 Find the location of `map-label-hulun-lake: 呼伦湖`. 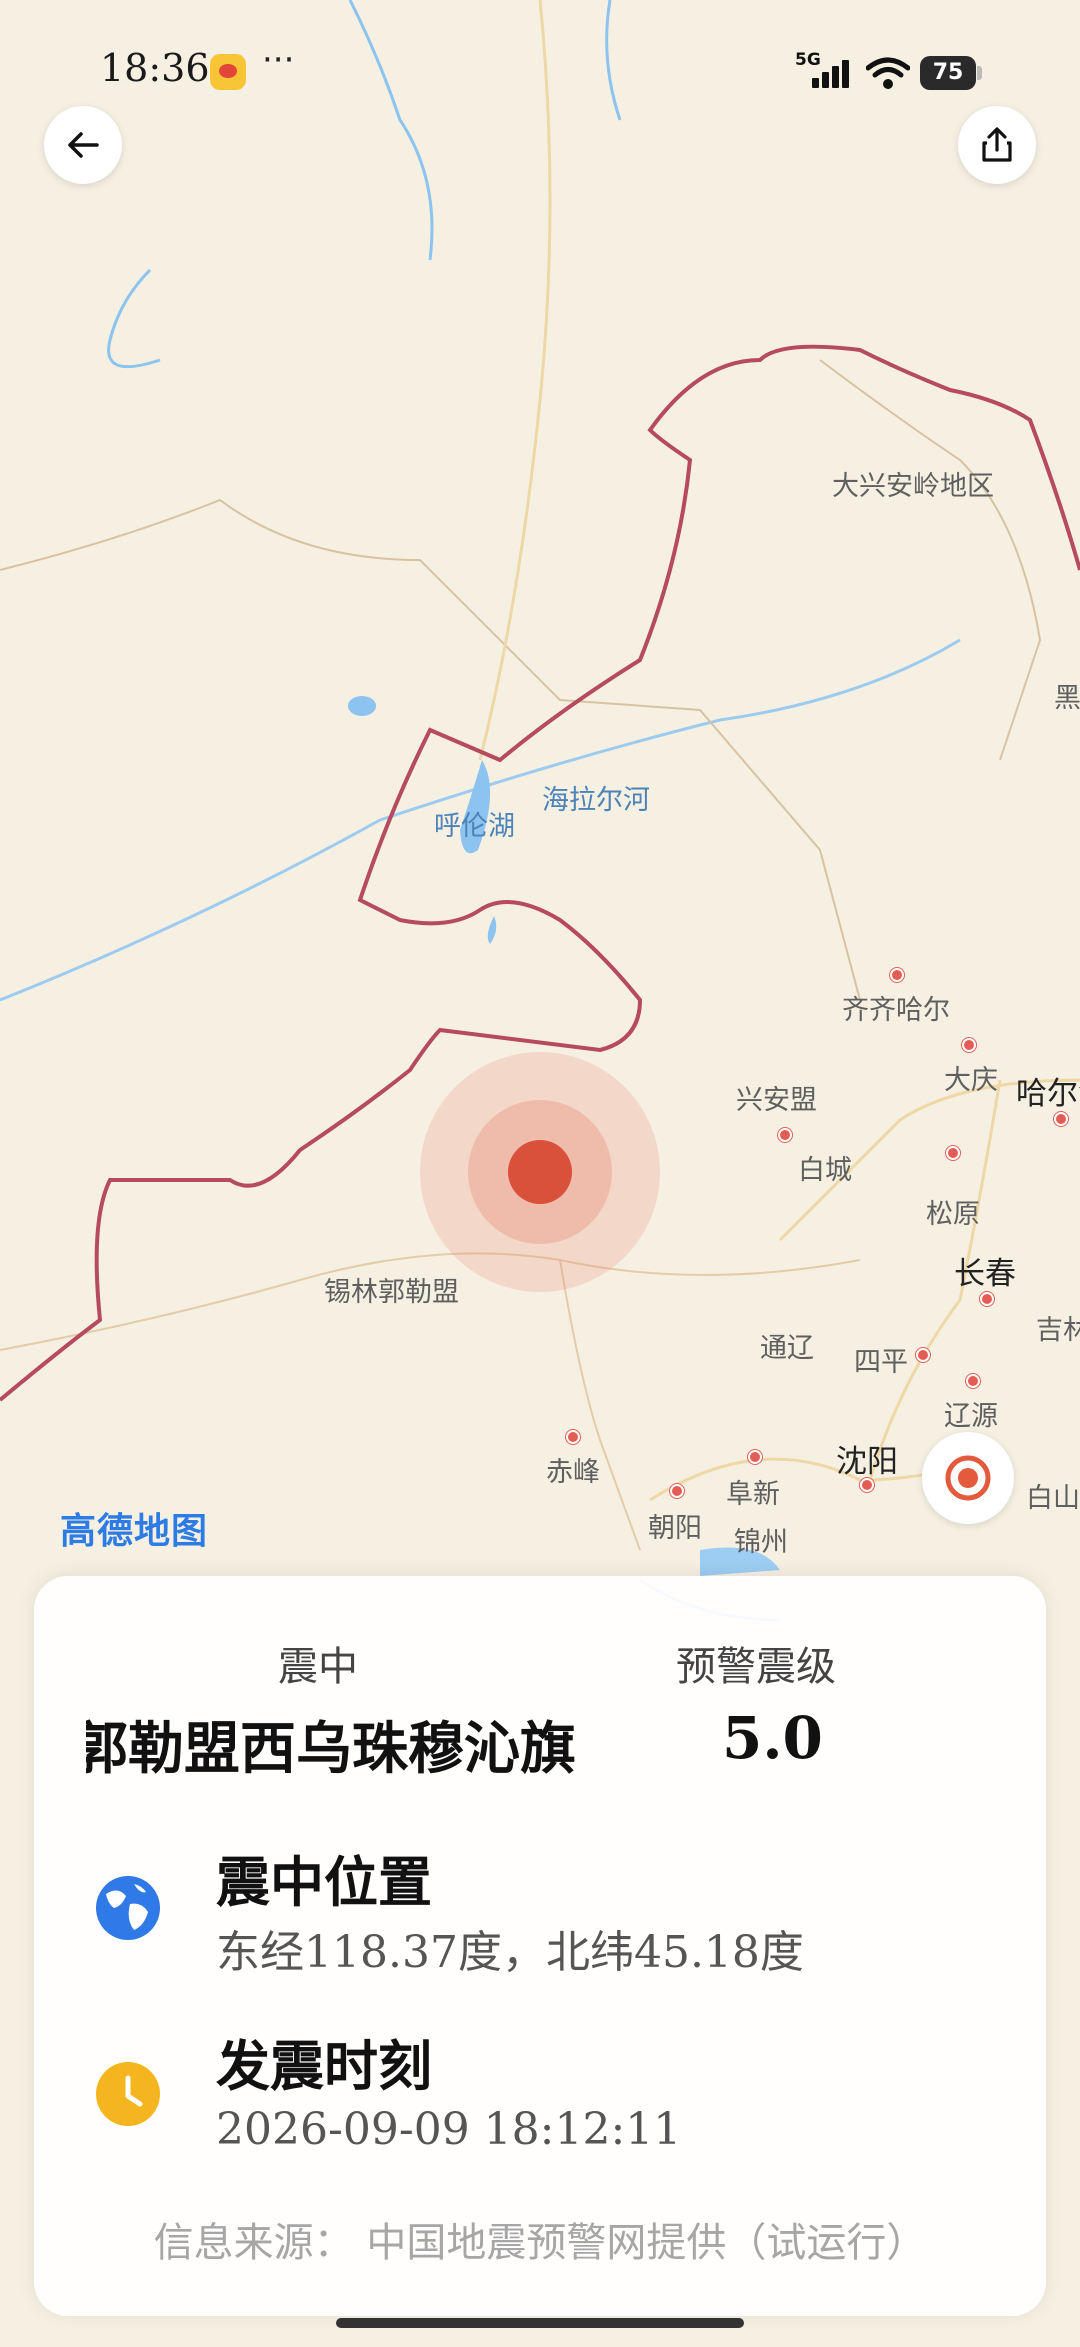

map-label-hulun-lake: 呼伦湖 is located at coordinates (474, 826).